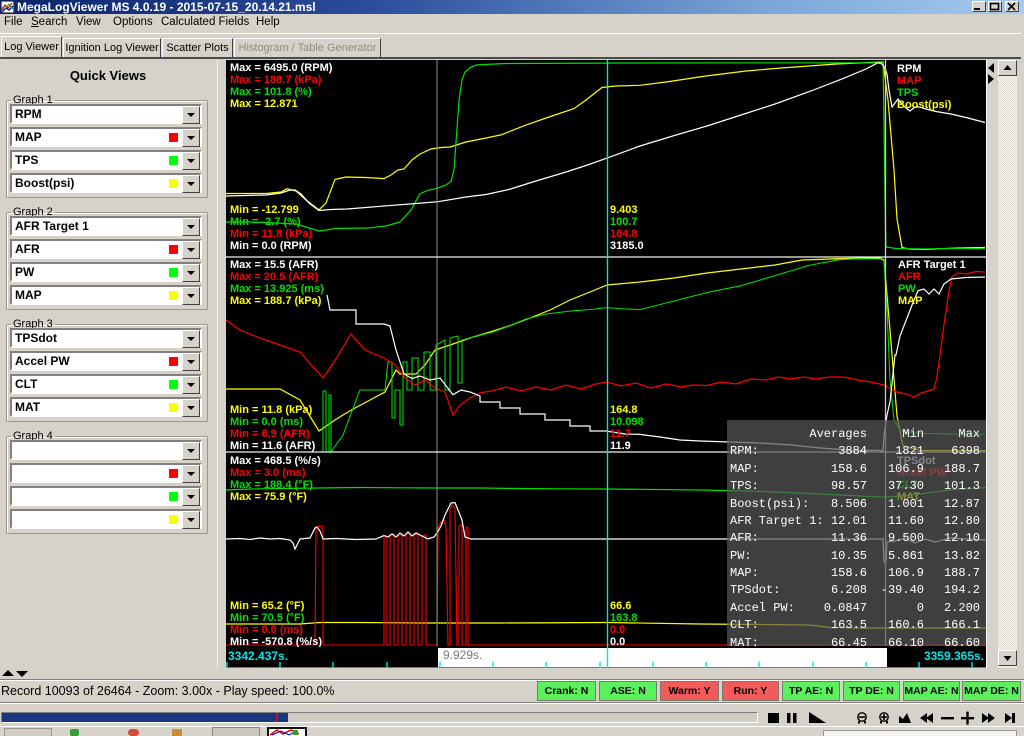  What do you see at coordinates (624, 618) in the screenshot?
I see `svg-text: 163.8` at bounding box center [624, 618].